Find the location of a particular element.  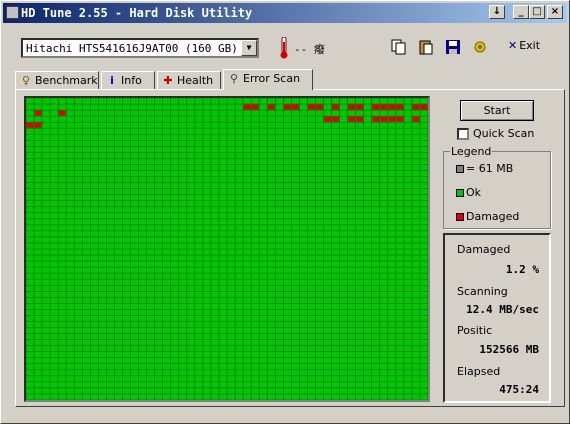

close-button: × is located at coordinates (555, 12).